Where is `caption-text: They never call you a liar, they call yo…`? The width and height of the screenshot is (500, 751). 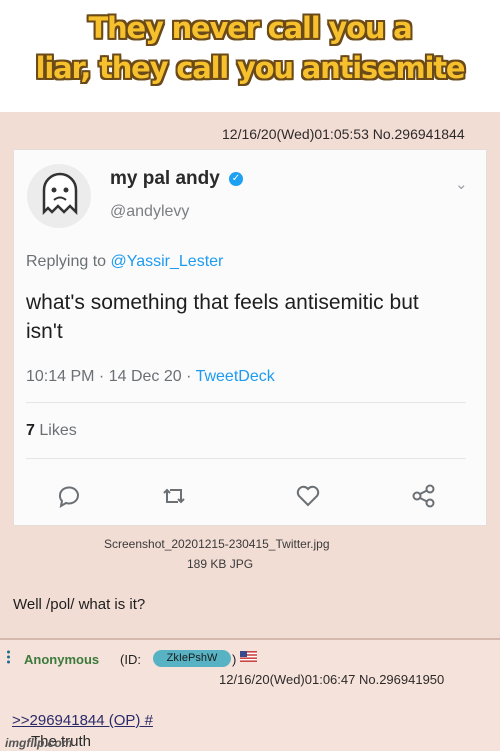
caption-text: They never call you a liar, they call yo… is located at coordinates (250, 48).